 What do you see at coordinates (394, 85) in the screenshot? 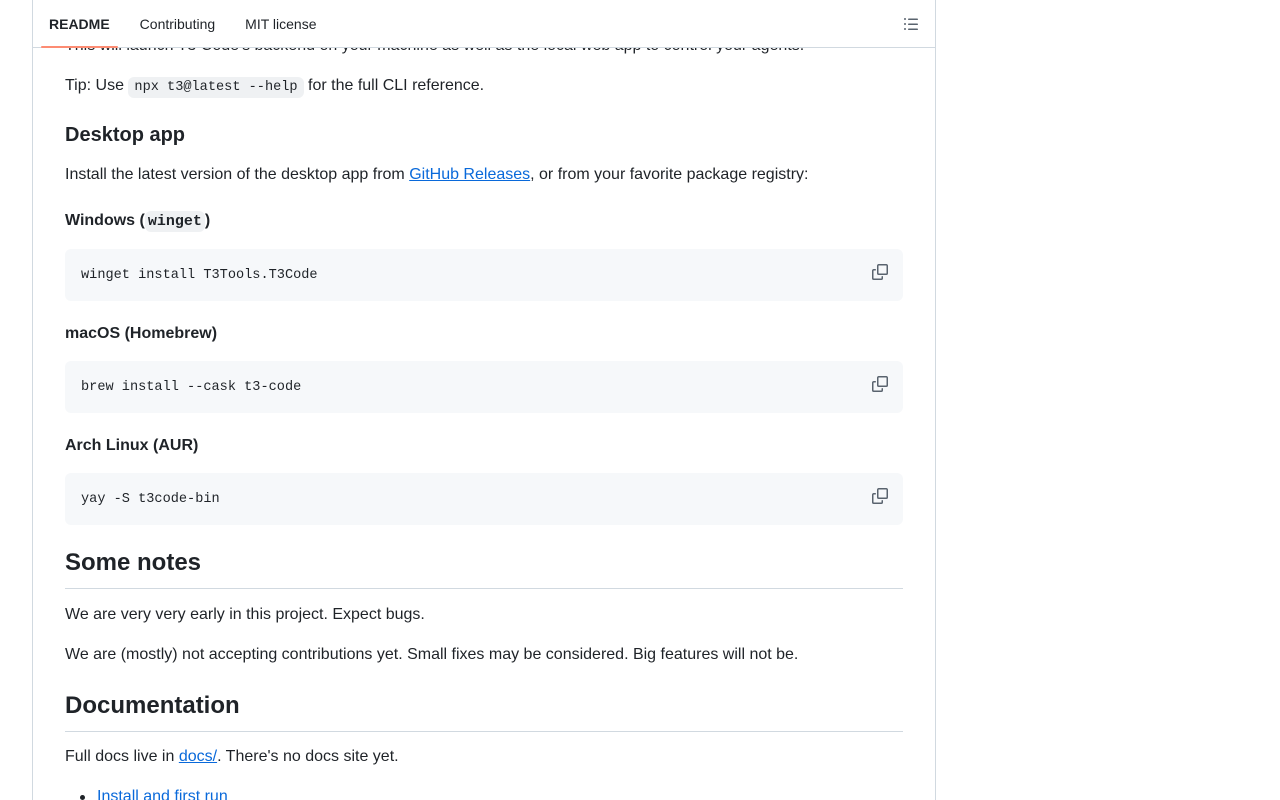
I see `tip-suffix: for the full CLI reference.` at bounding box center [394, 85].